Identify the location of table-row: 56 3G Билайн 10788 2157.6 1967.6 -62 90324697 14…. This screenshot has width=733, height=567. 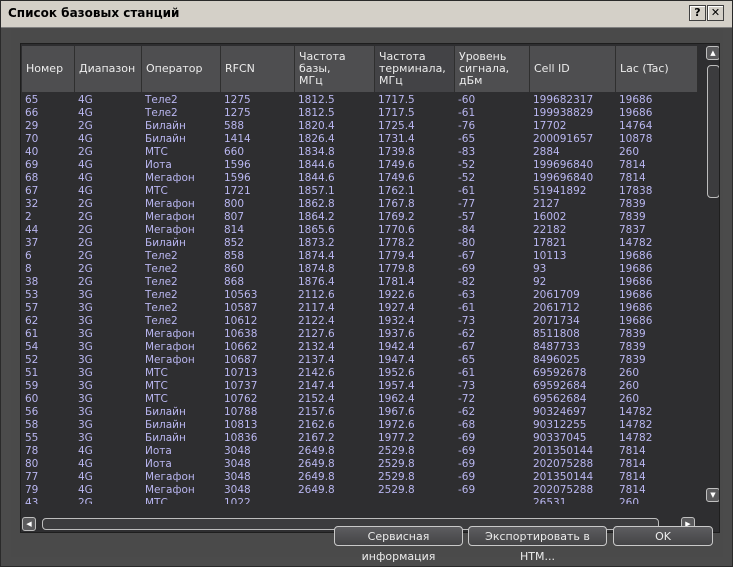
(360, 412).